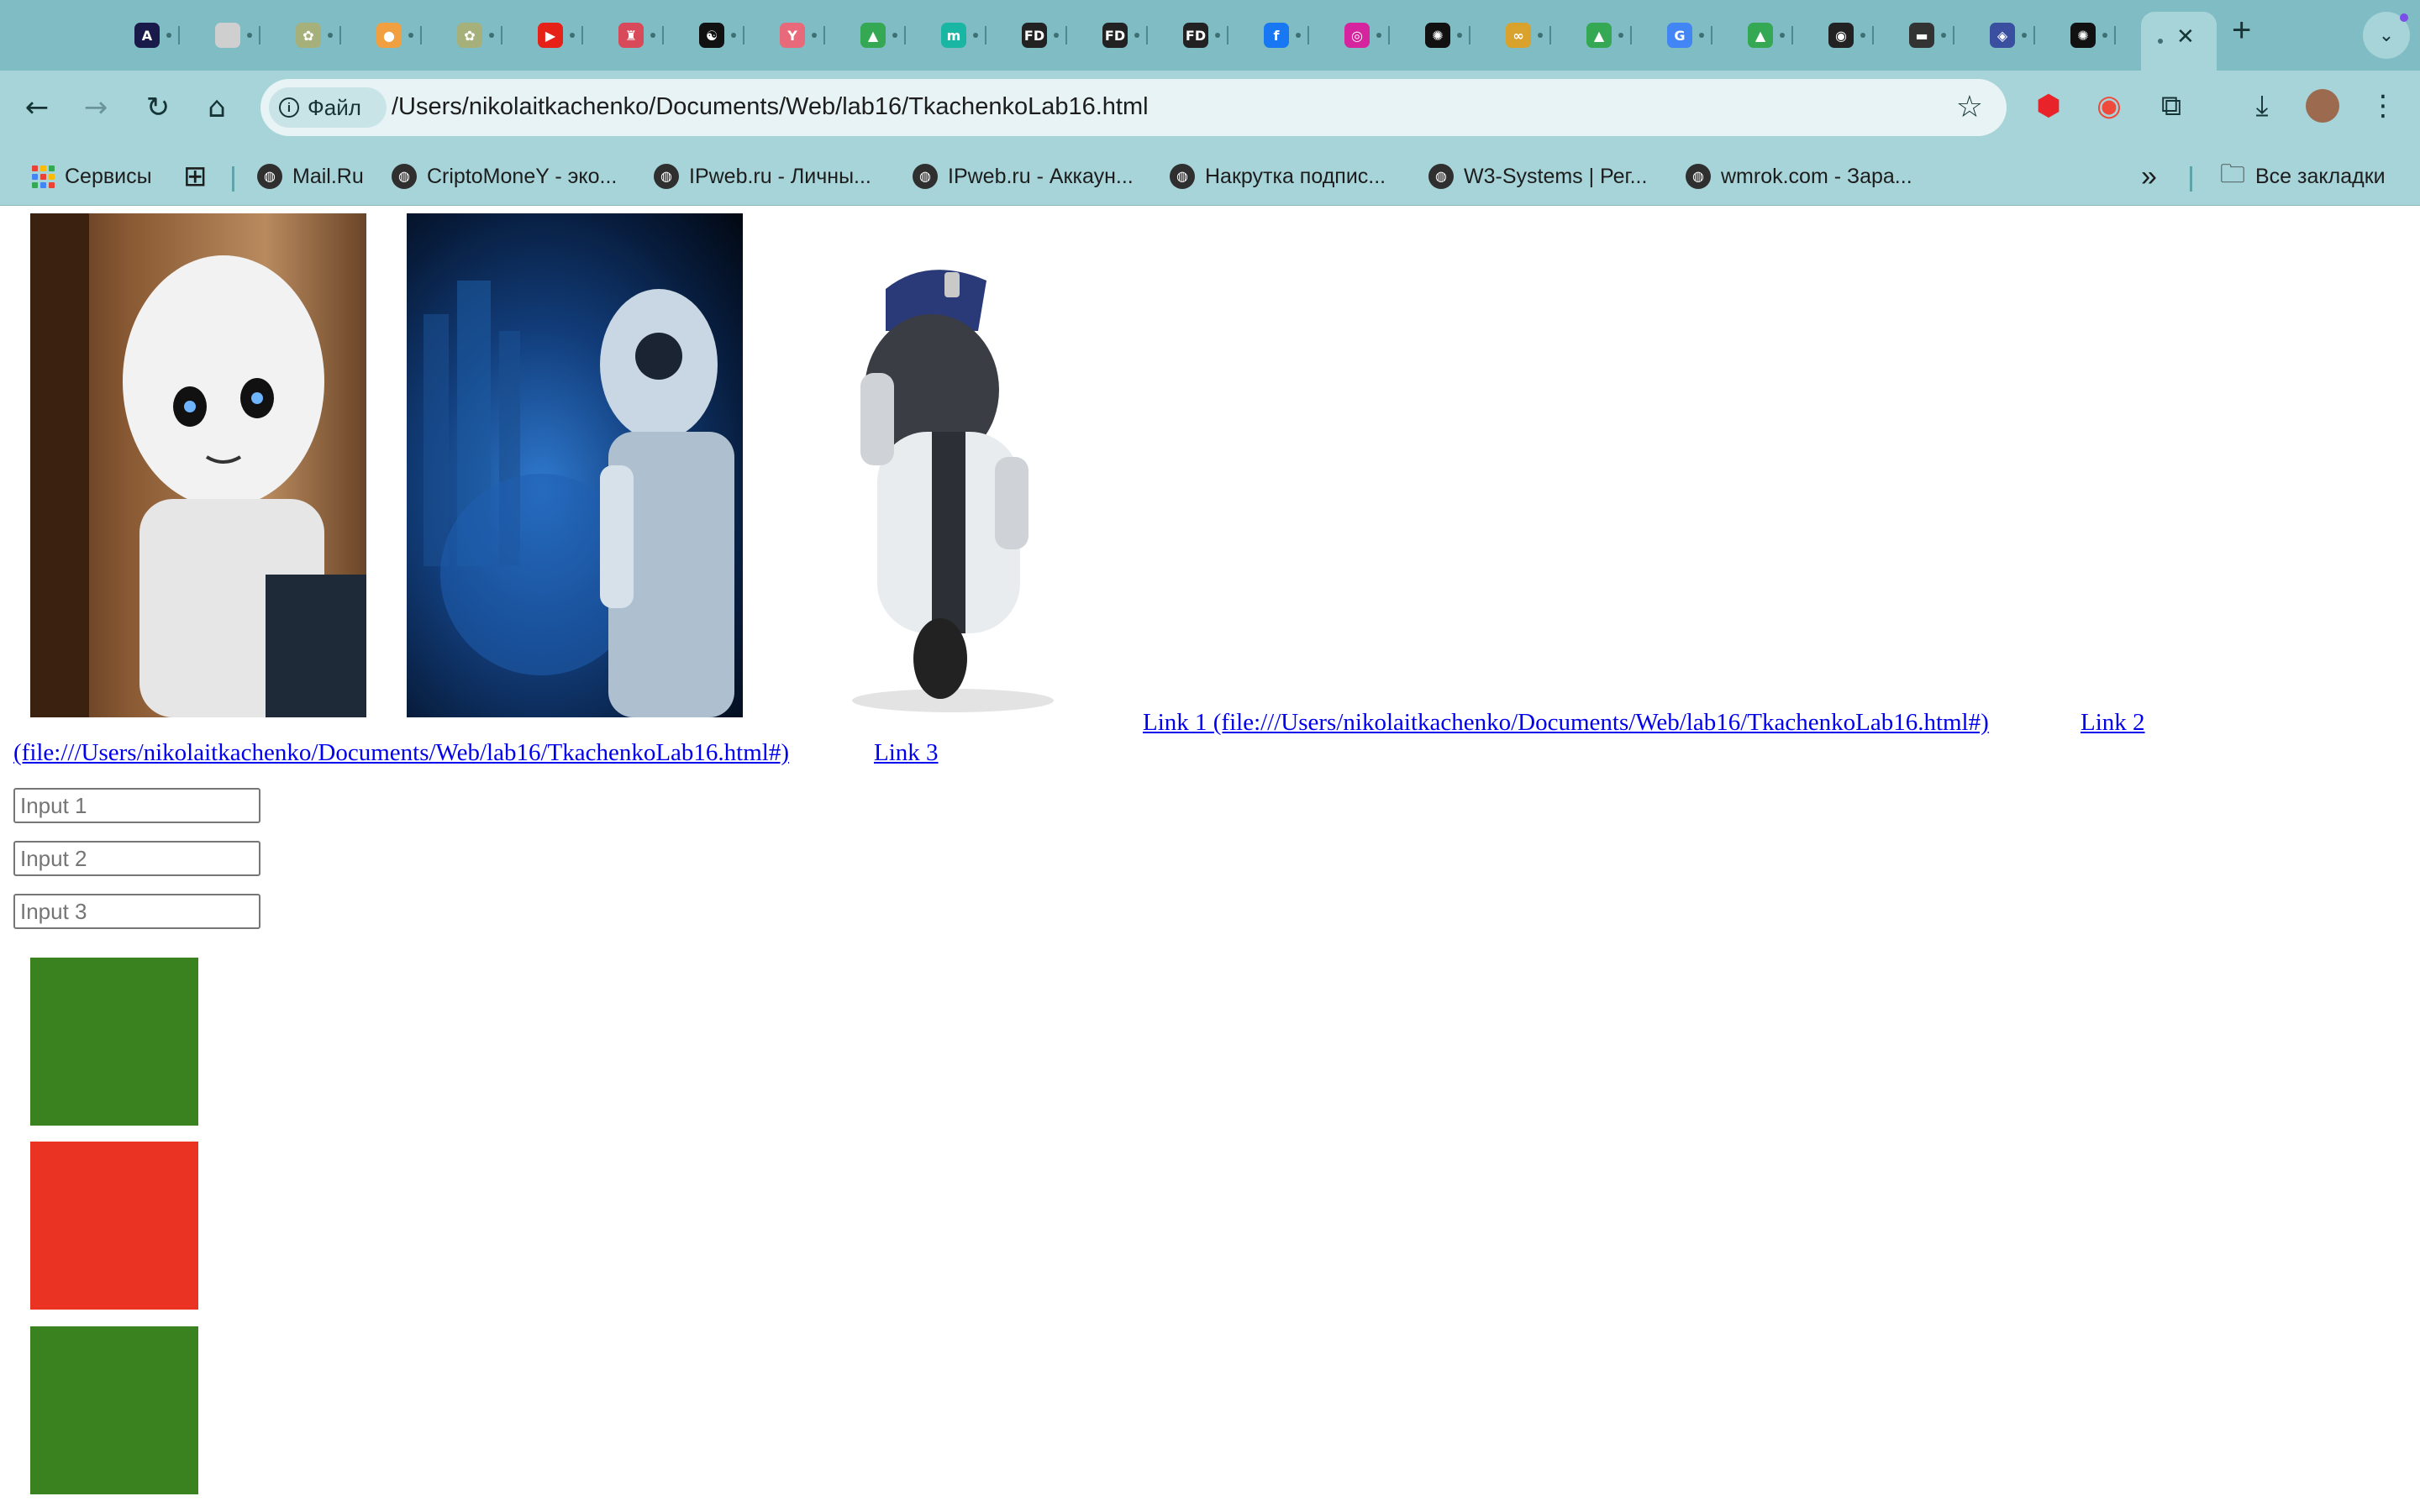 The height and width of the screenshot is (1512, 2420). I want to click on github-icon: ◉, so click(1841, 35).